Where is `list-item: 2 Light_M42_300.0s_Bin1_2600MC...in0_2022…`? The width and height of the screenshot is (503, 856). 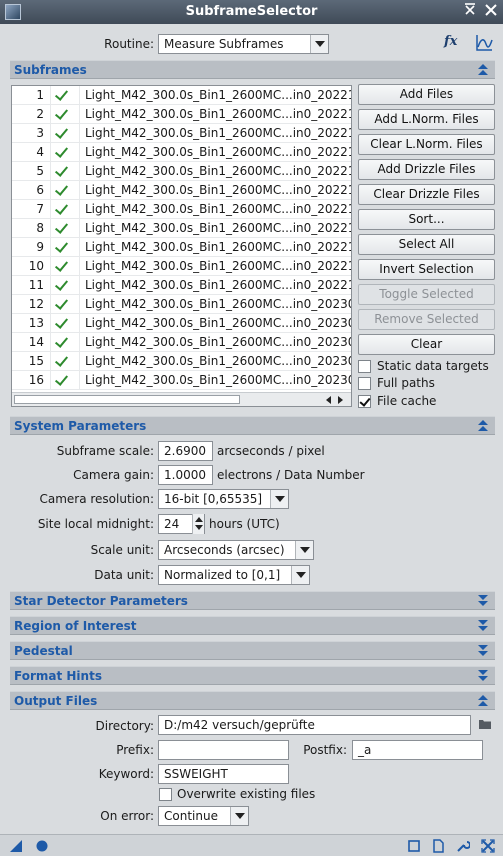
list-item: 2 Light_M42_300.0s_Bin1_2600MC...in0_2022… is located at coordinates (181, 114).